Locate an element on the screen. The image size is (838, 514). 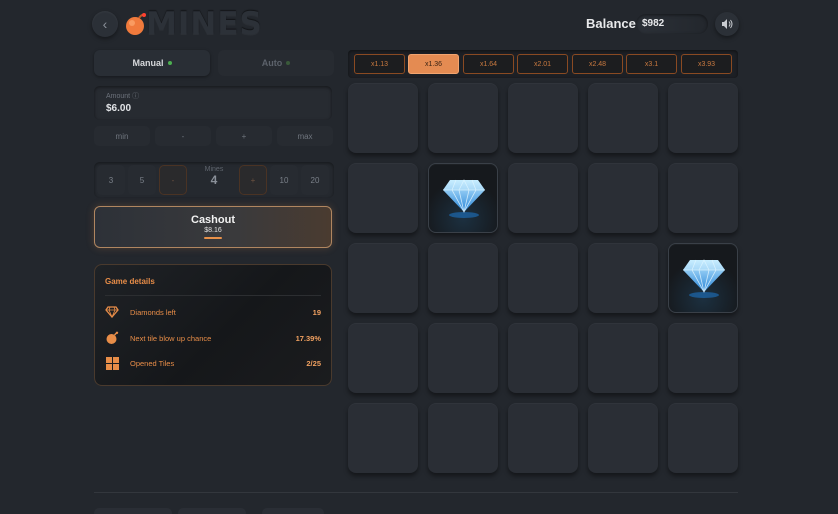
detail-row-blowup: Next tile blow up chance 17.39% is located at coordinates (213, 338).